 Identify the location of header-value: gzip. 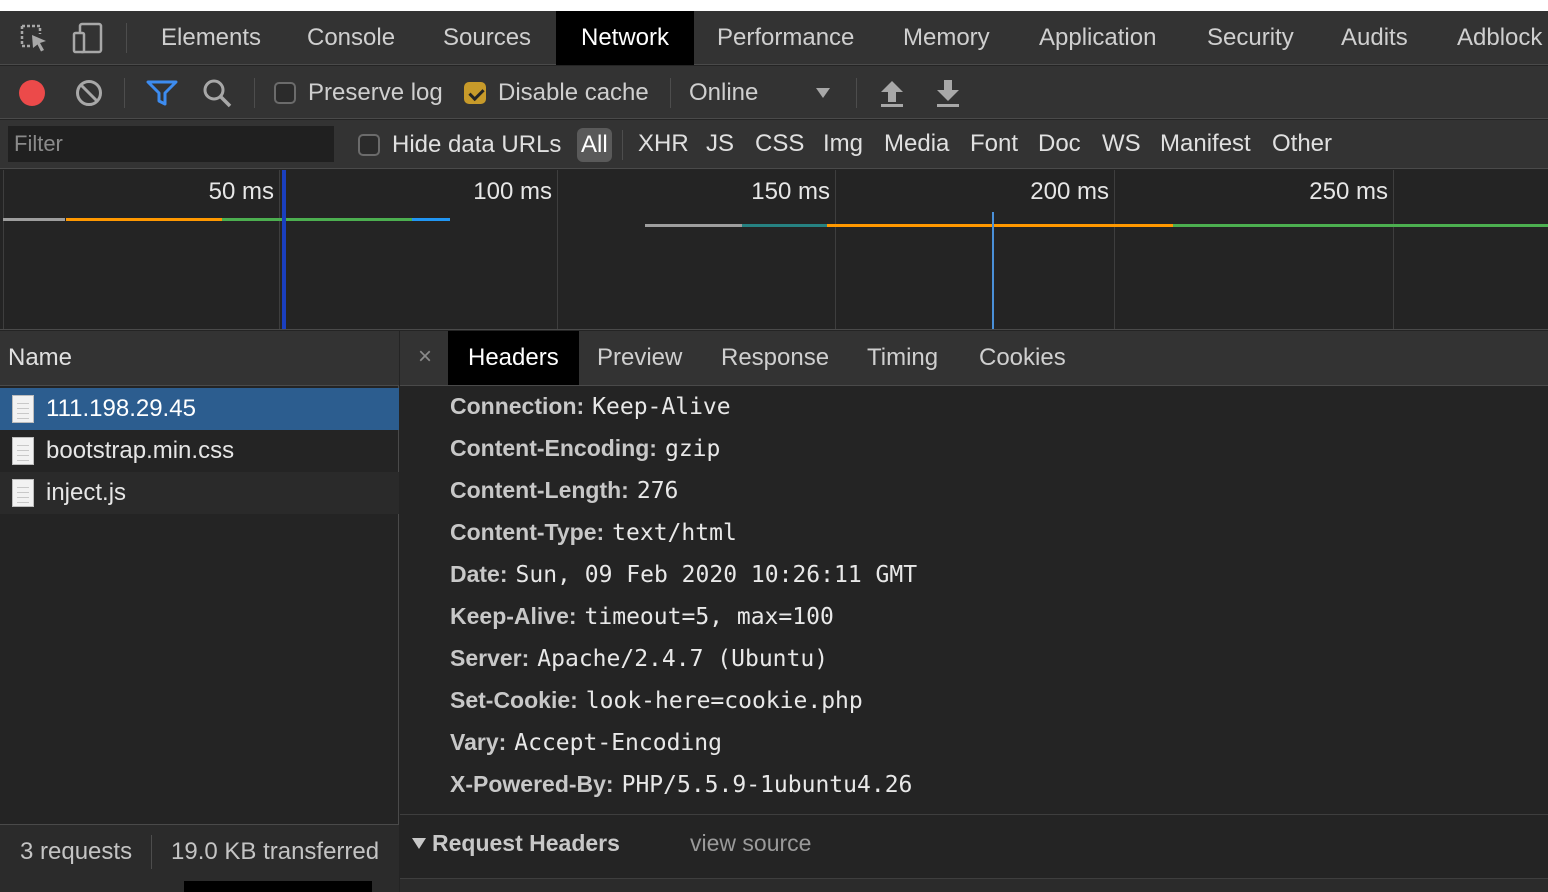
(692, 449).